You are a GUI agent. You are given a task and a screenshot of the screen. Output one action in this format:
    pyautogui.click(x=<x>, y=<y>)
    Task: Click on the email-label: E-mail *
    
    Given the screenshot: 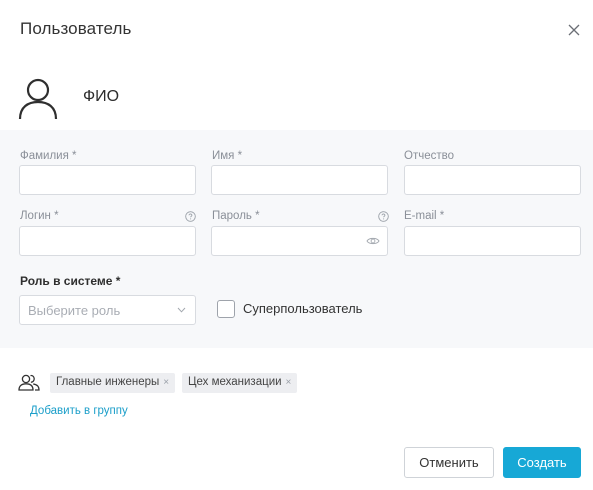 What is the action you would take?
    pyautogui.click(x=424, y=216)
    